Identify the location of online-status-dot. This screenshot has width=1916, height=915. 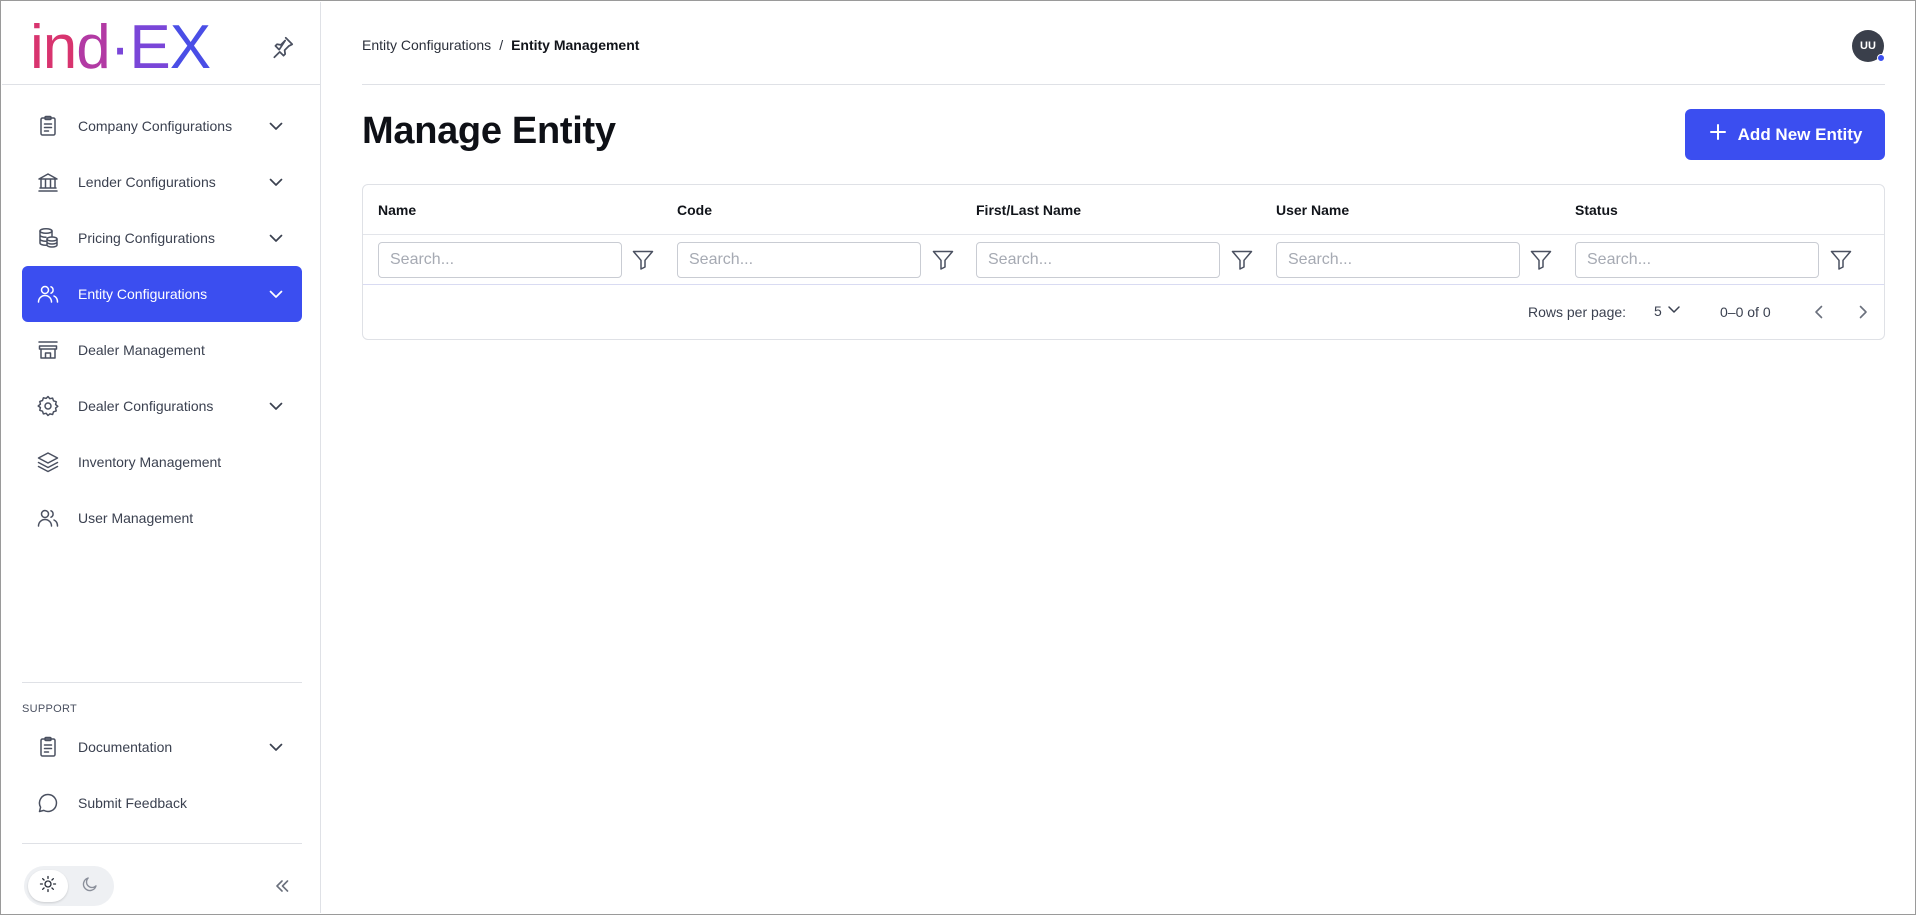
(1881, 58).